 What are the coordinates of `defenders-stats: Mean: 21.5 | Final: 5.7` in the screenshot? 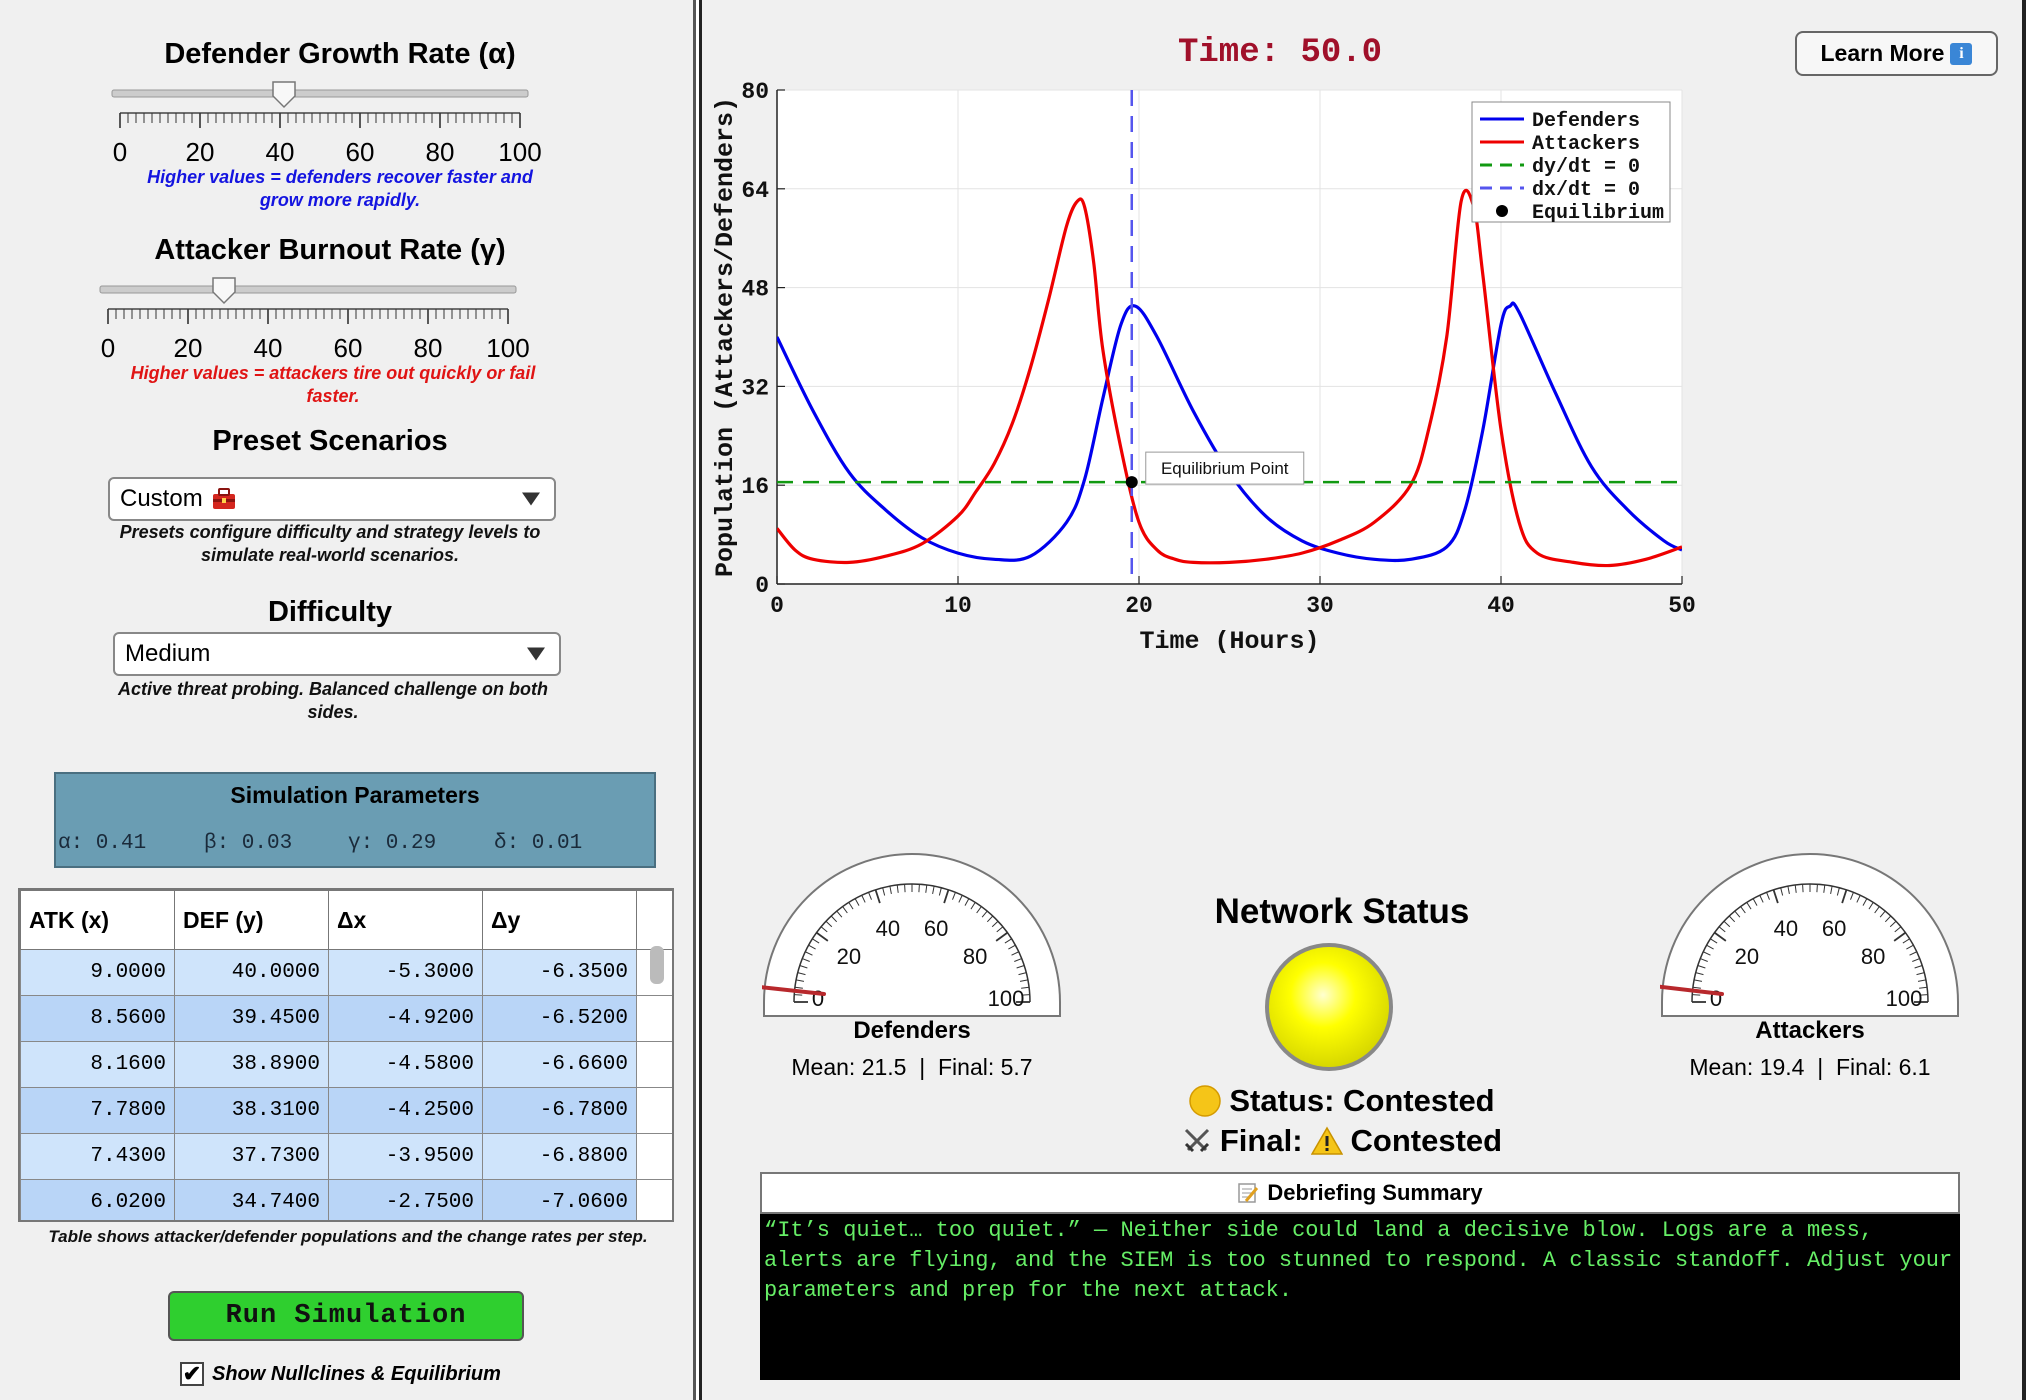 It's located at (912, 1067).